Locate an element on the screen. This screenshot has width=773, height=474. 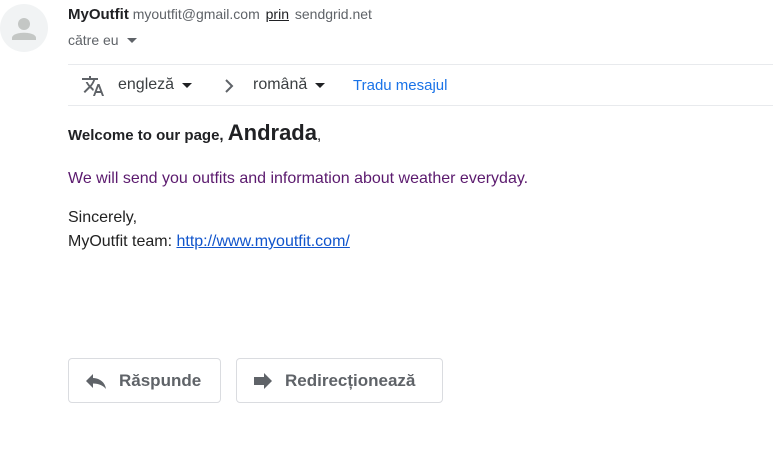
target-language-label: română is located at coordinates (280, 84).